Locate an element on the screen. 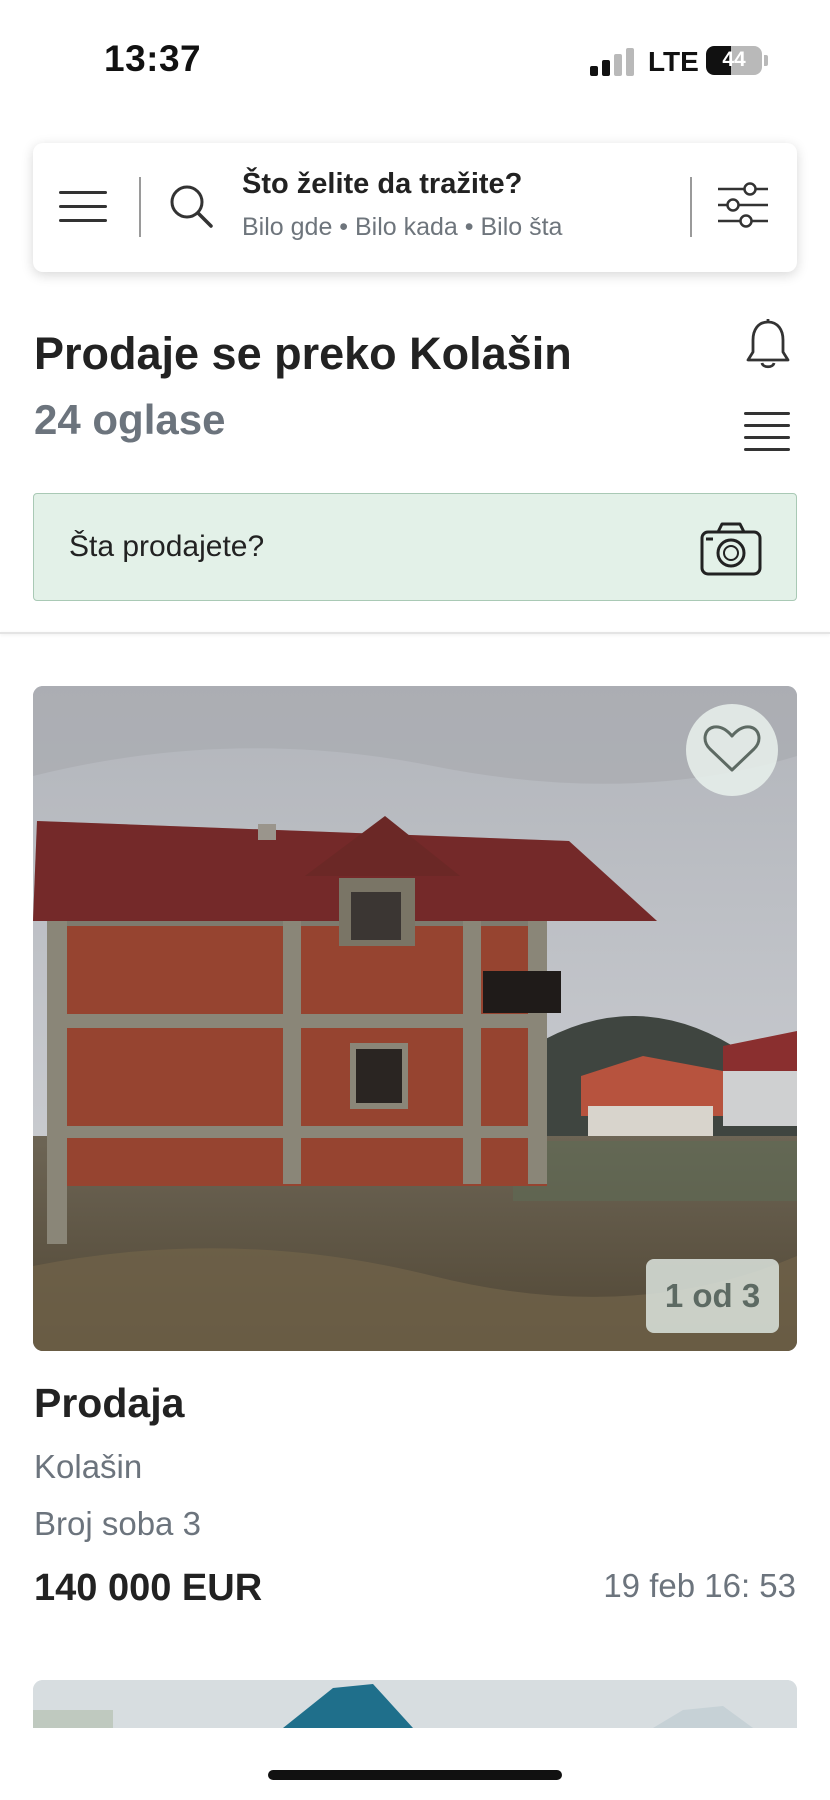  battery-cap is located at coordinates (766, 60).